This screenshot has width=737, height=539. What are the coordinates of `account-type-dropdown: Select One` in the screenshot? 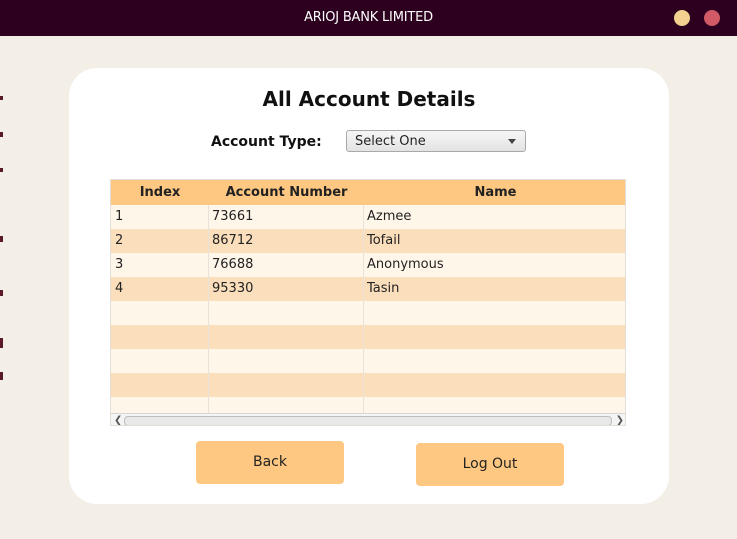 It's located at (436, 141).